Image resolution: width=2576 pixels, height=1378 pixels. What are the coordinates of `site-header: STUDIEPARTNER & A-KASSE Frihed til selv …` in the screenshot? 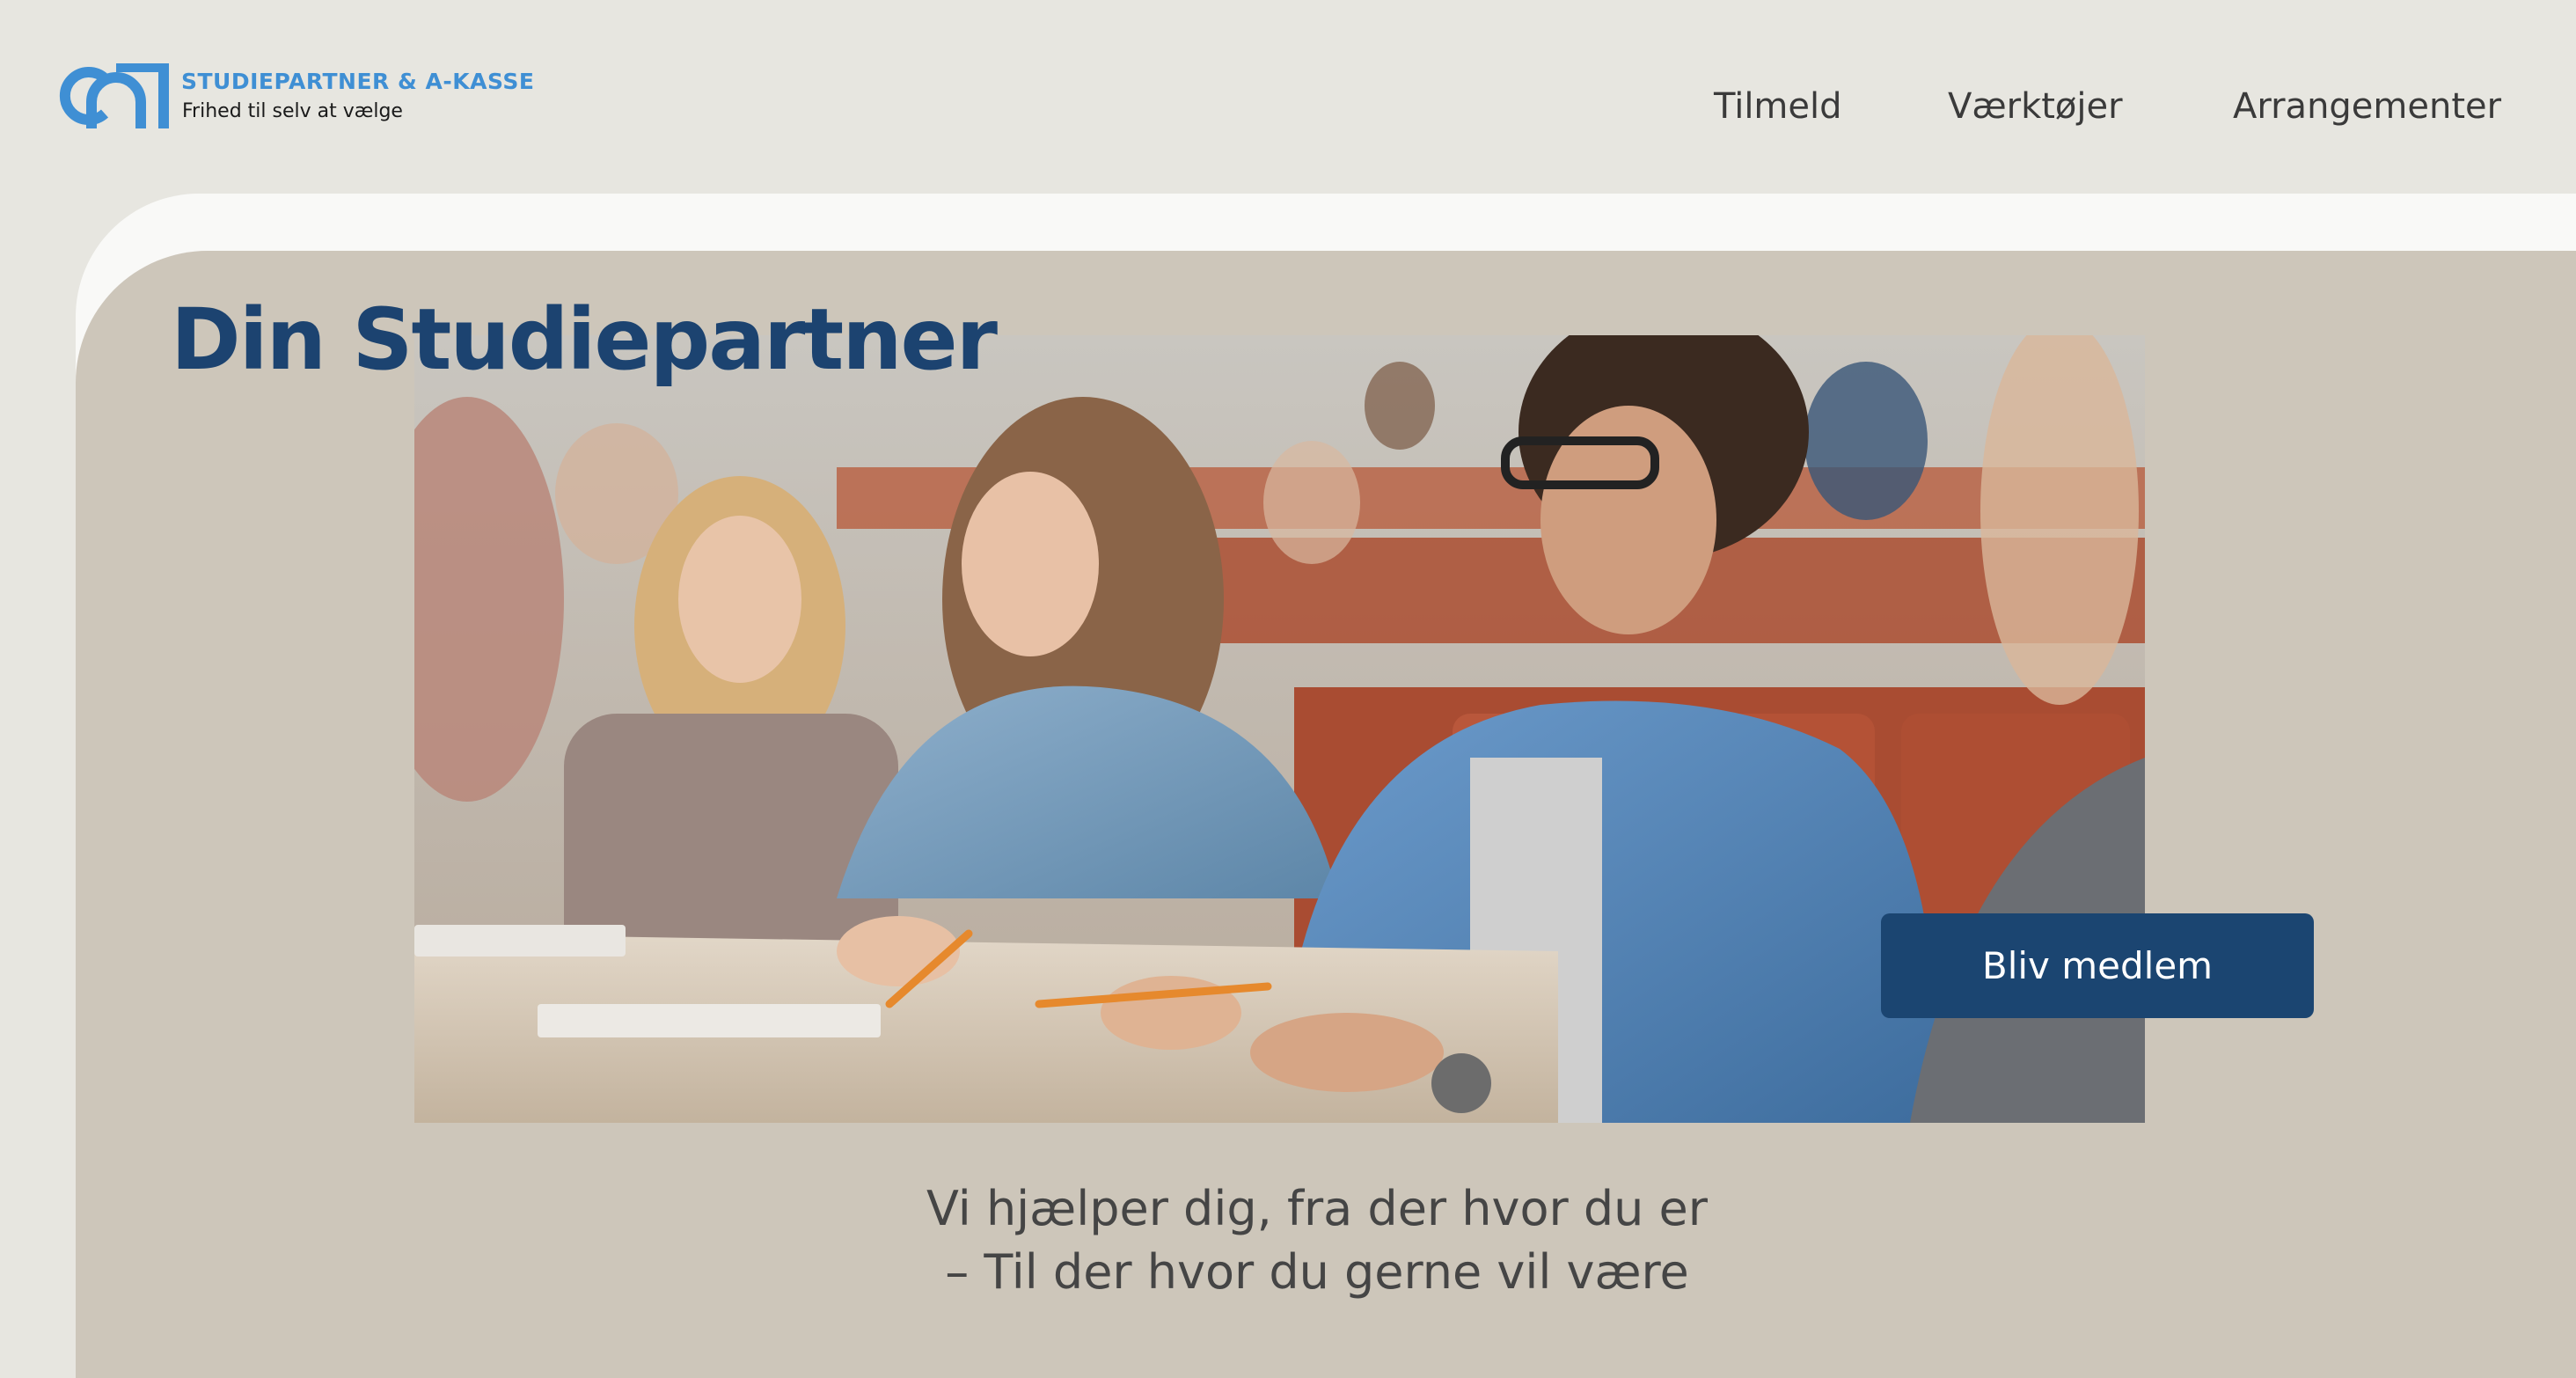 It's located at (1288, 97).